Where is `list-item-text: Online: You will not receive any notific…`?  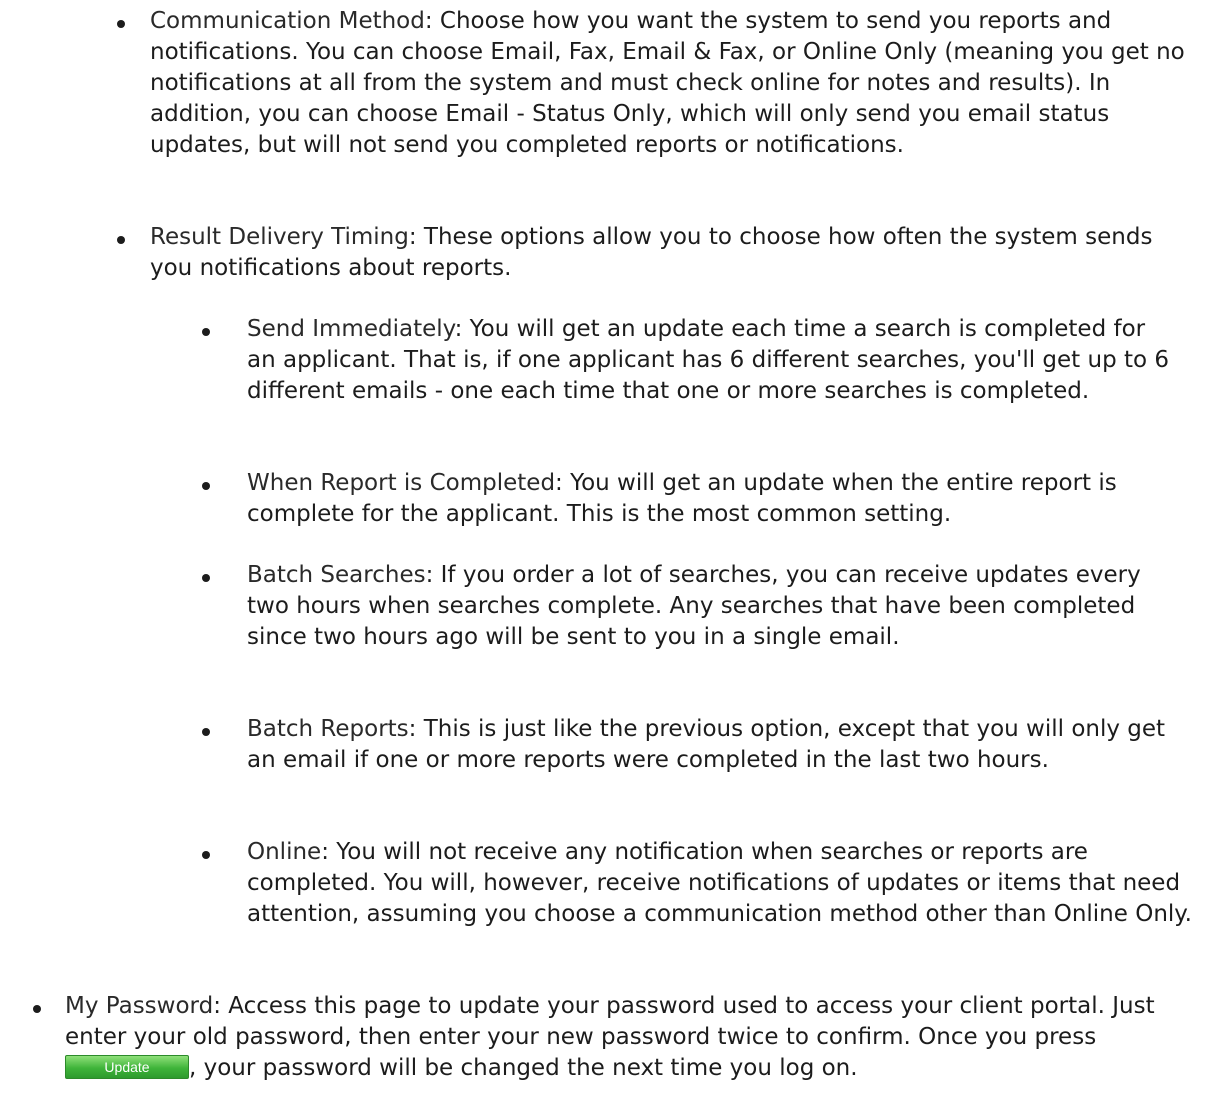 list-item-text: Online: You will not receive any notific… is located at coordinates (719, 883).